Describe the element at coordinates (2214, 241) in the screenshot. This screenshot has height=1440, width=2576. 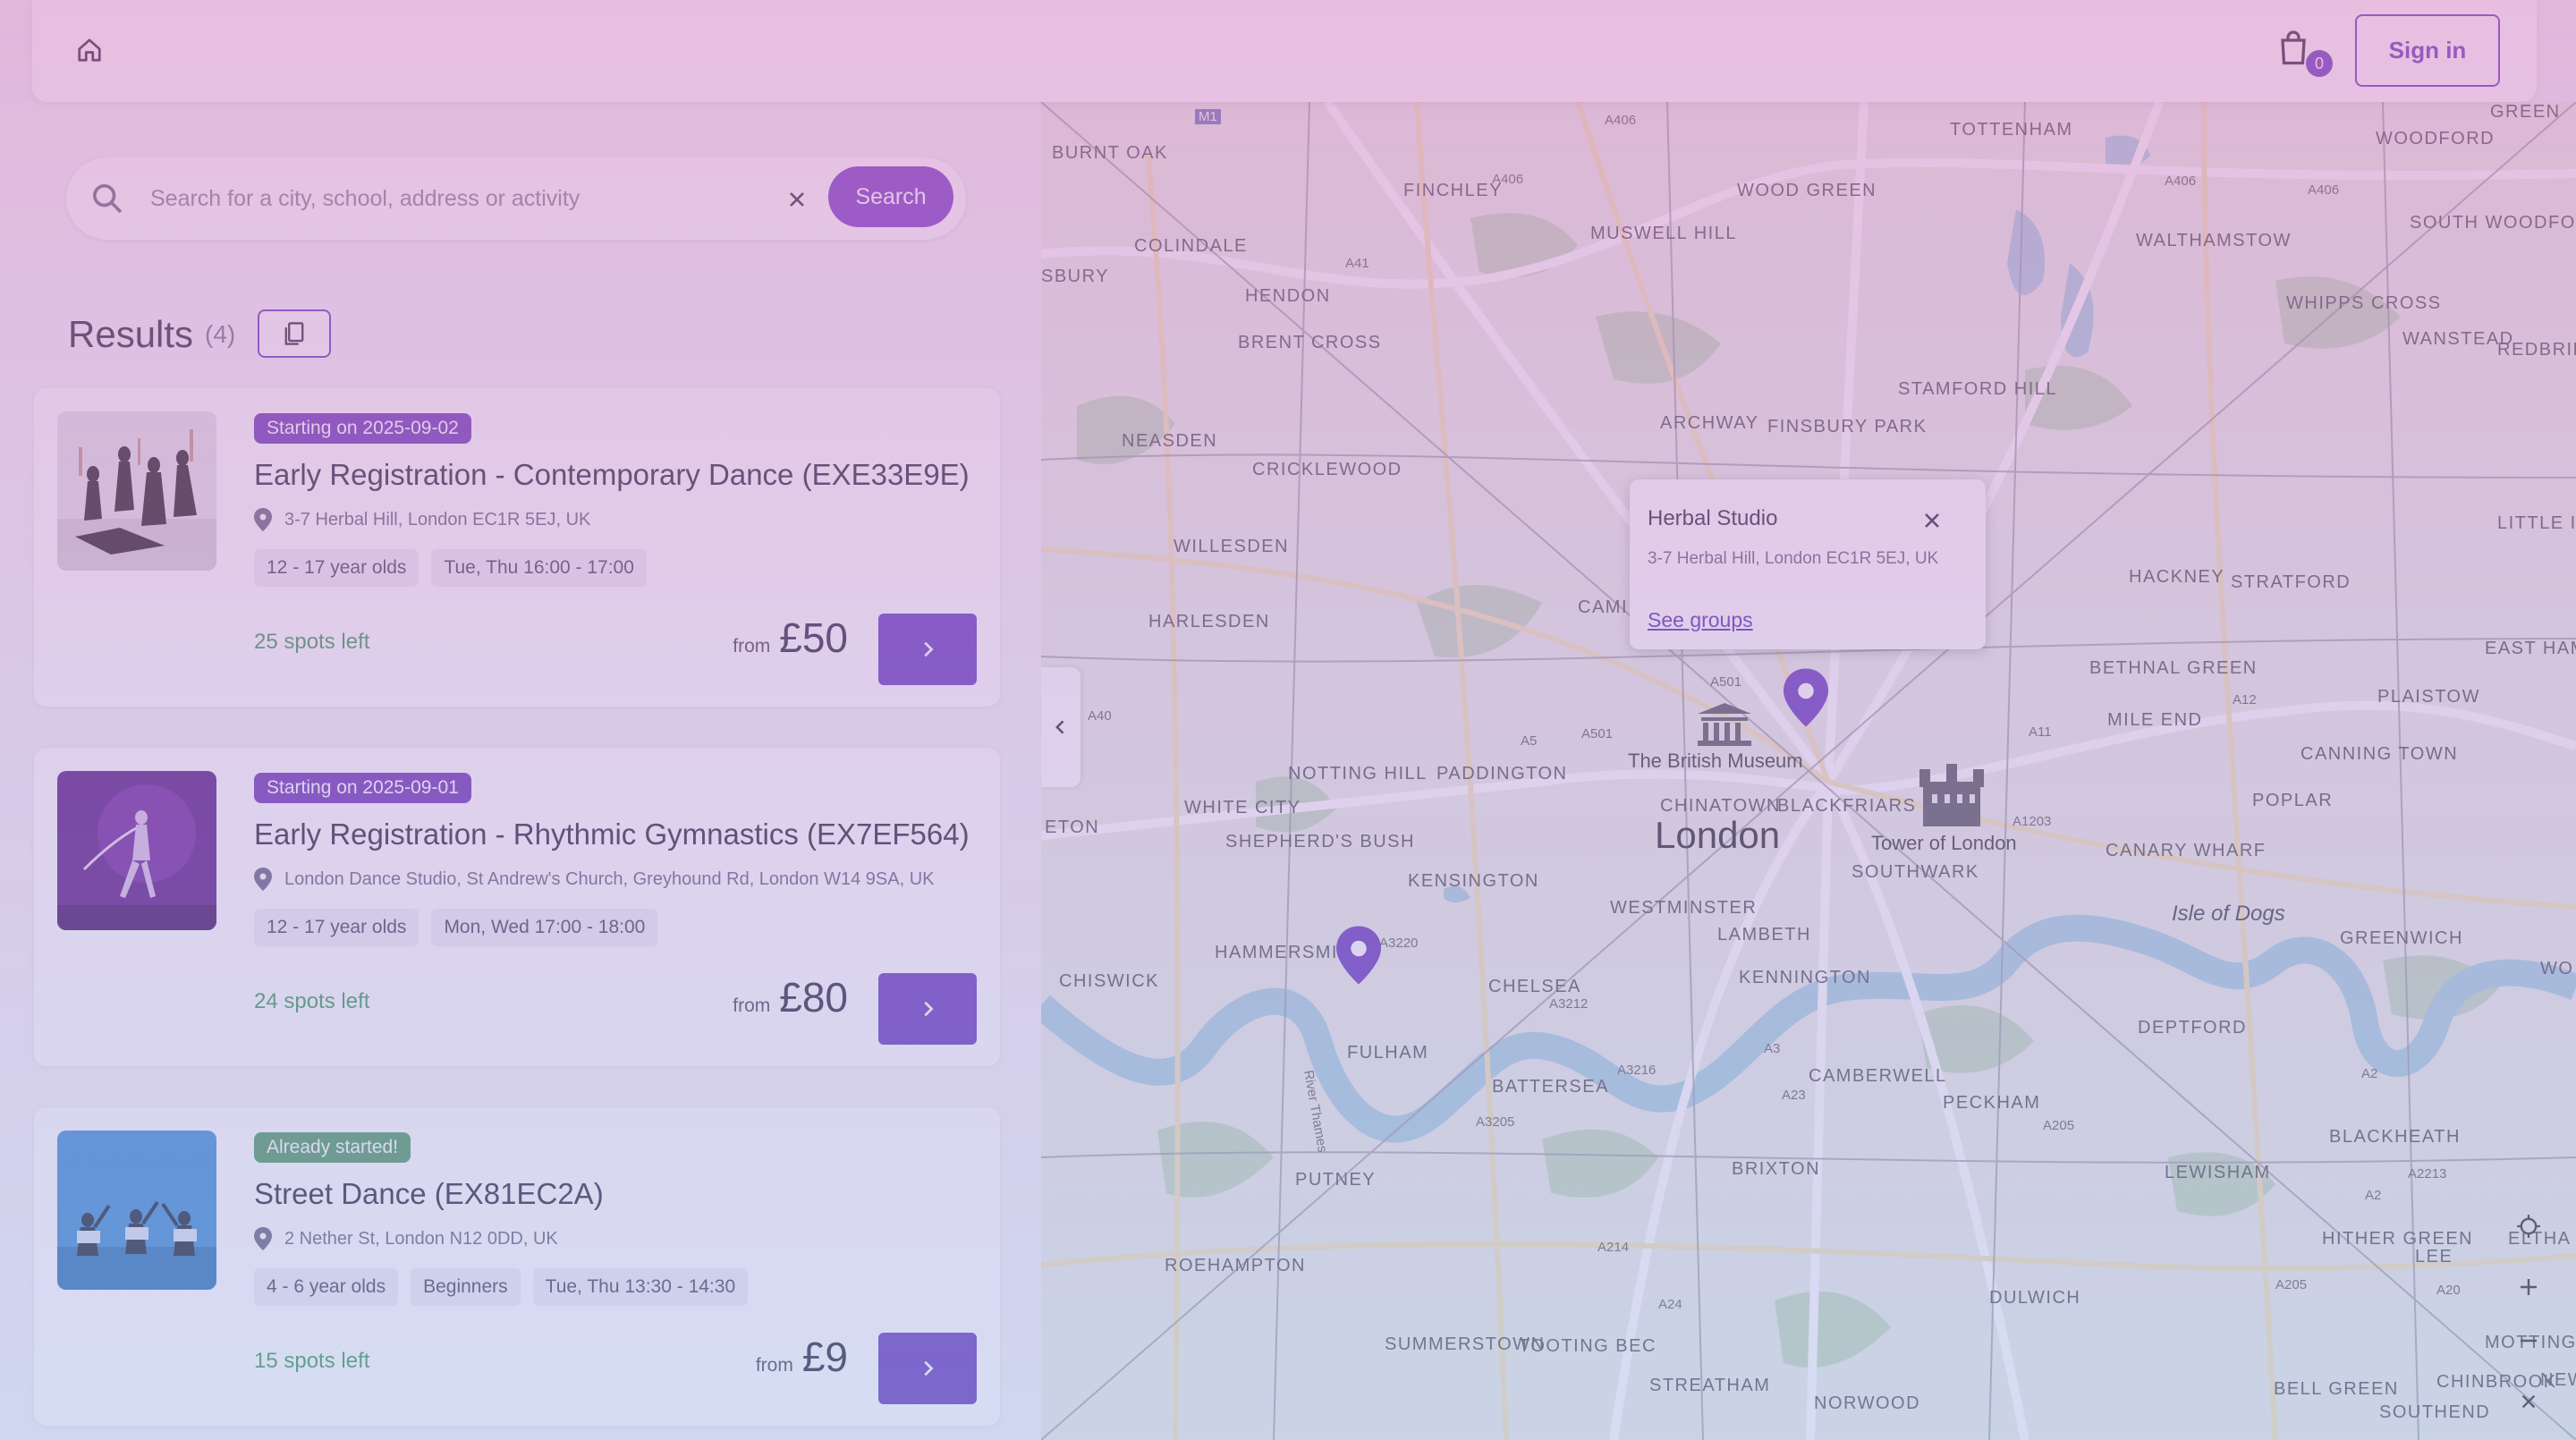
I see `map-area-label: WALTHAMSTOW` at that location.